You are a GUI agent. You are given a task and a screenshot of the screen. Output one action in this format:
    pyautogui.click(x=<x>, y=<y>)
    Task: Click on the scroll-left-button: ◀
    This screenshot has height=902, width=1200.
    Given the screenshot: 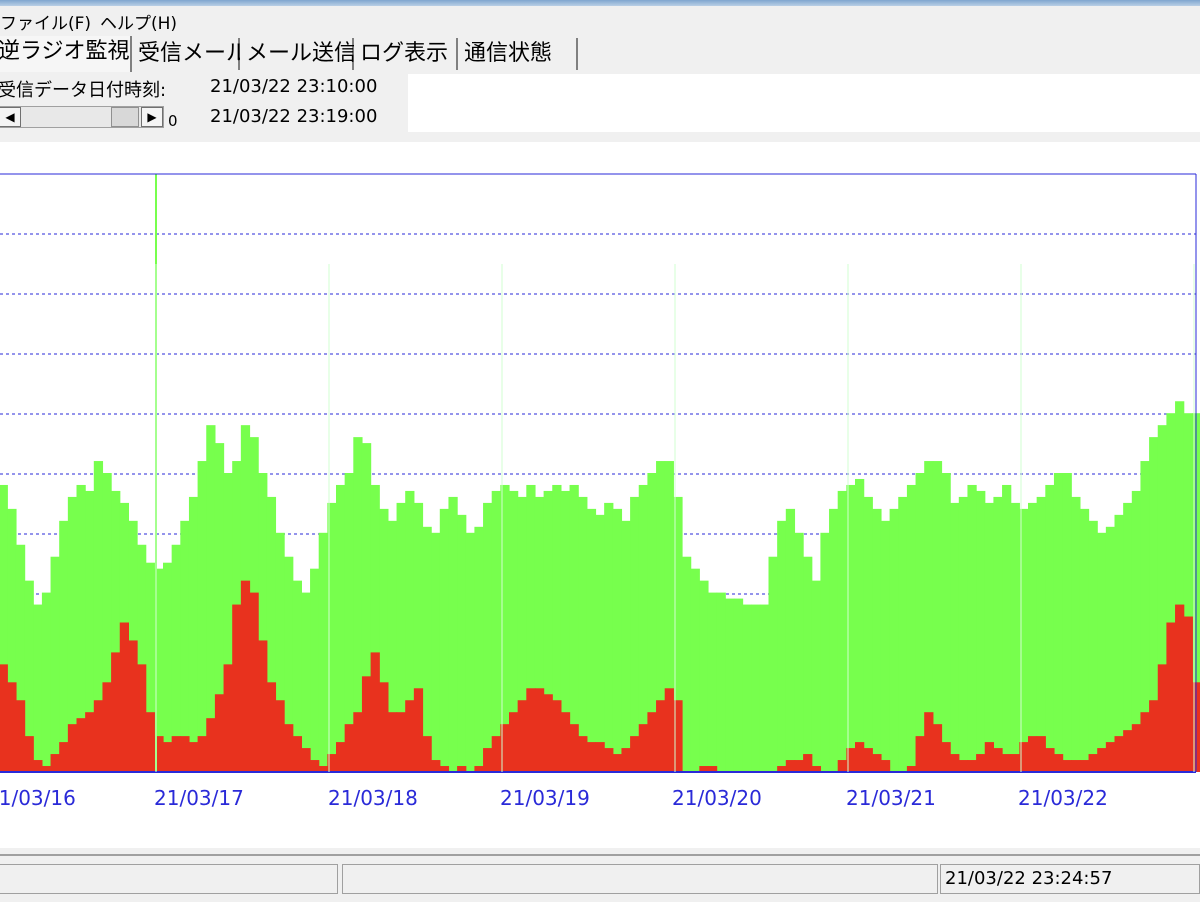 What is the action you would take?
    pyautogui.click(x=10, y=117)
    